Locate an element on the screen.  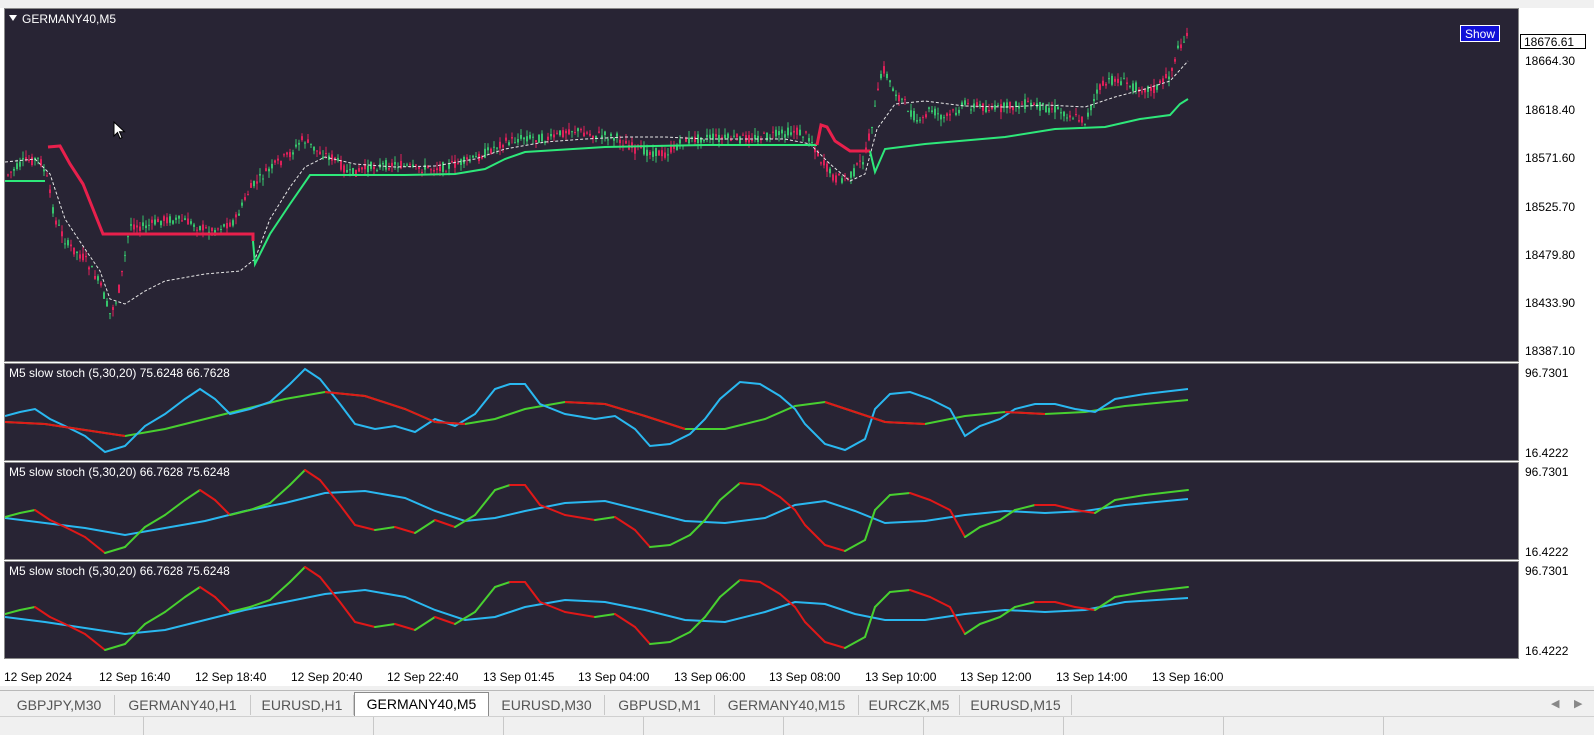
chevron-left-icon: ◀ is located at coordinates (1555, 703).